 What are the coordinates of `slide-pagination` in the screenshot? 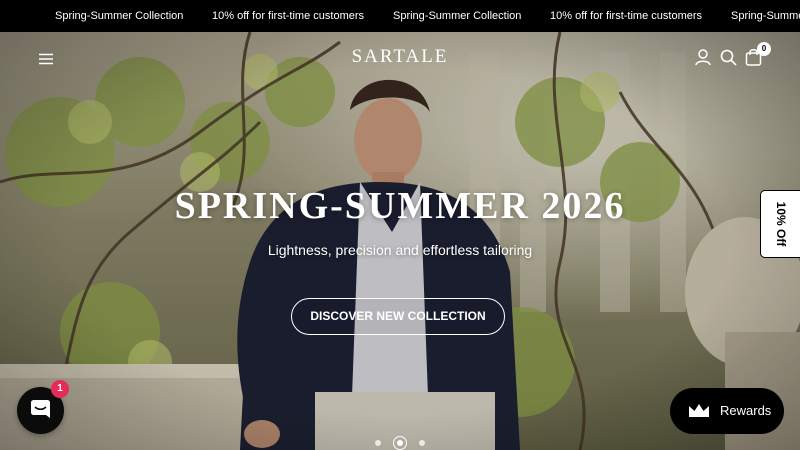 It's located at (400, 441).